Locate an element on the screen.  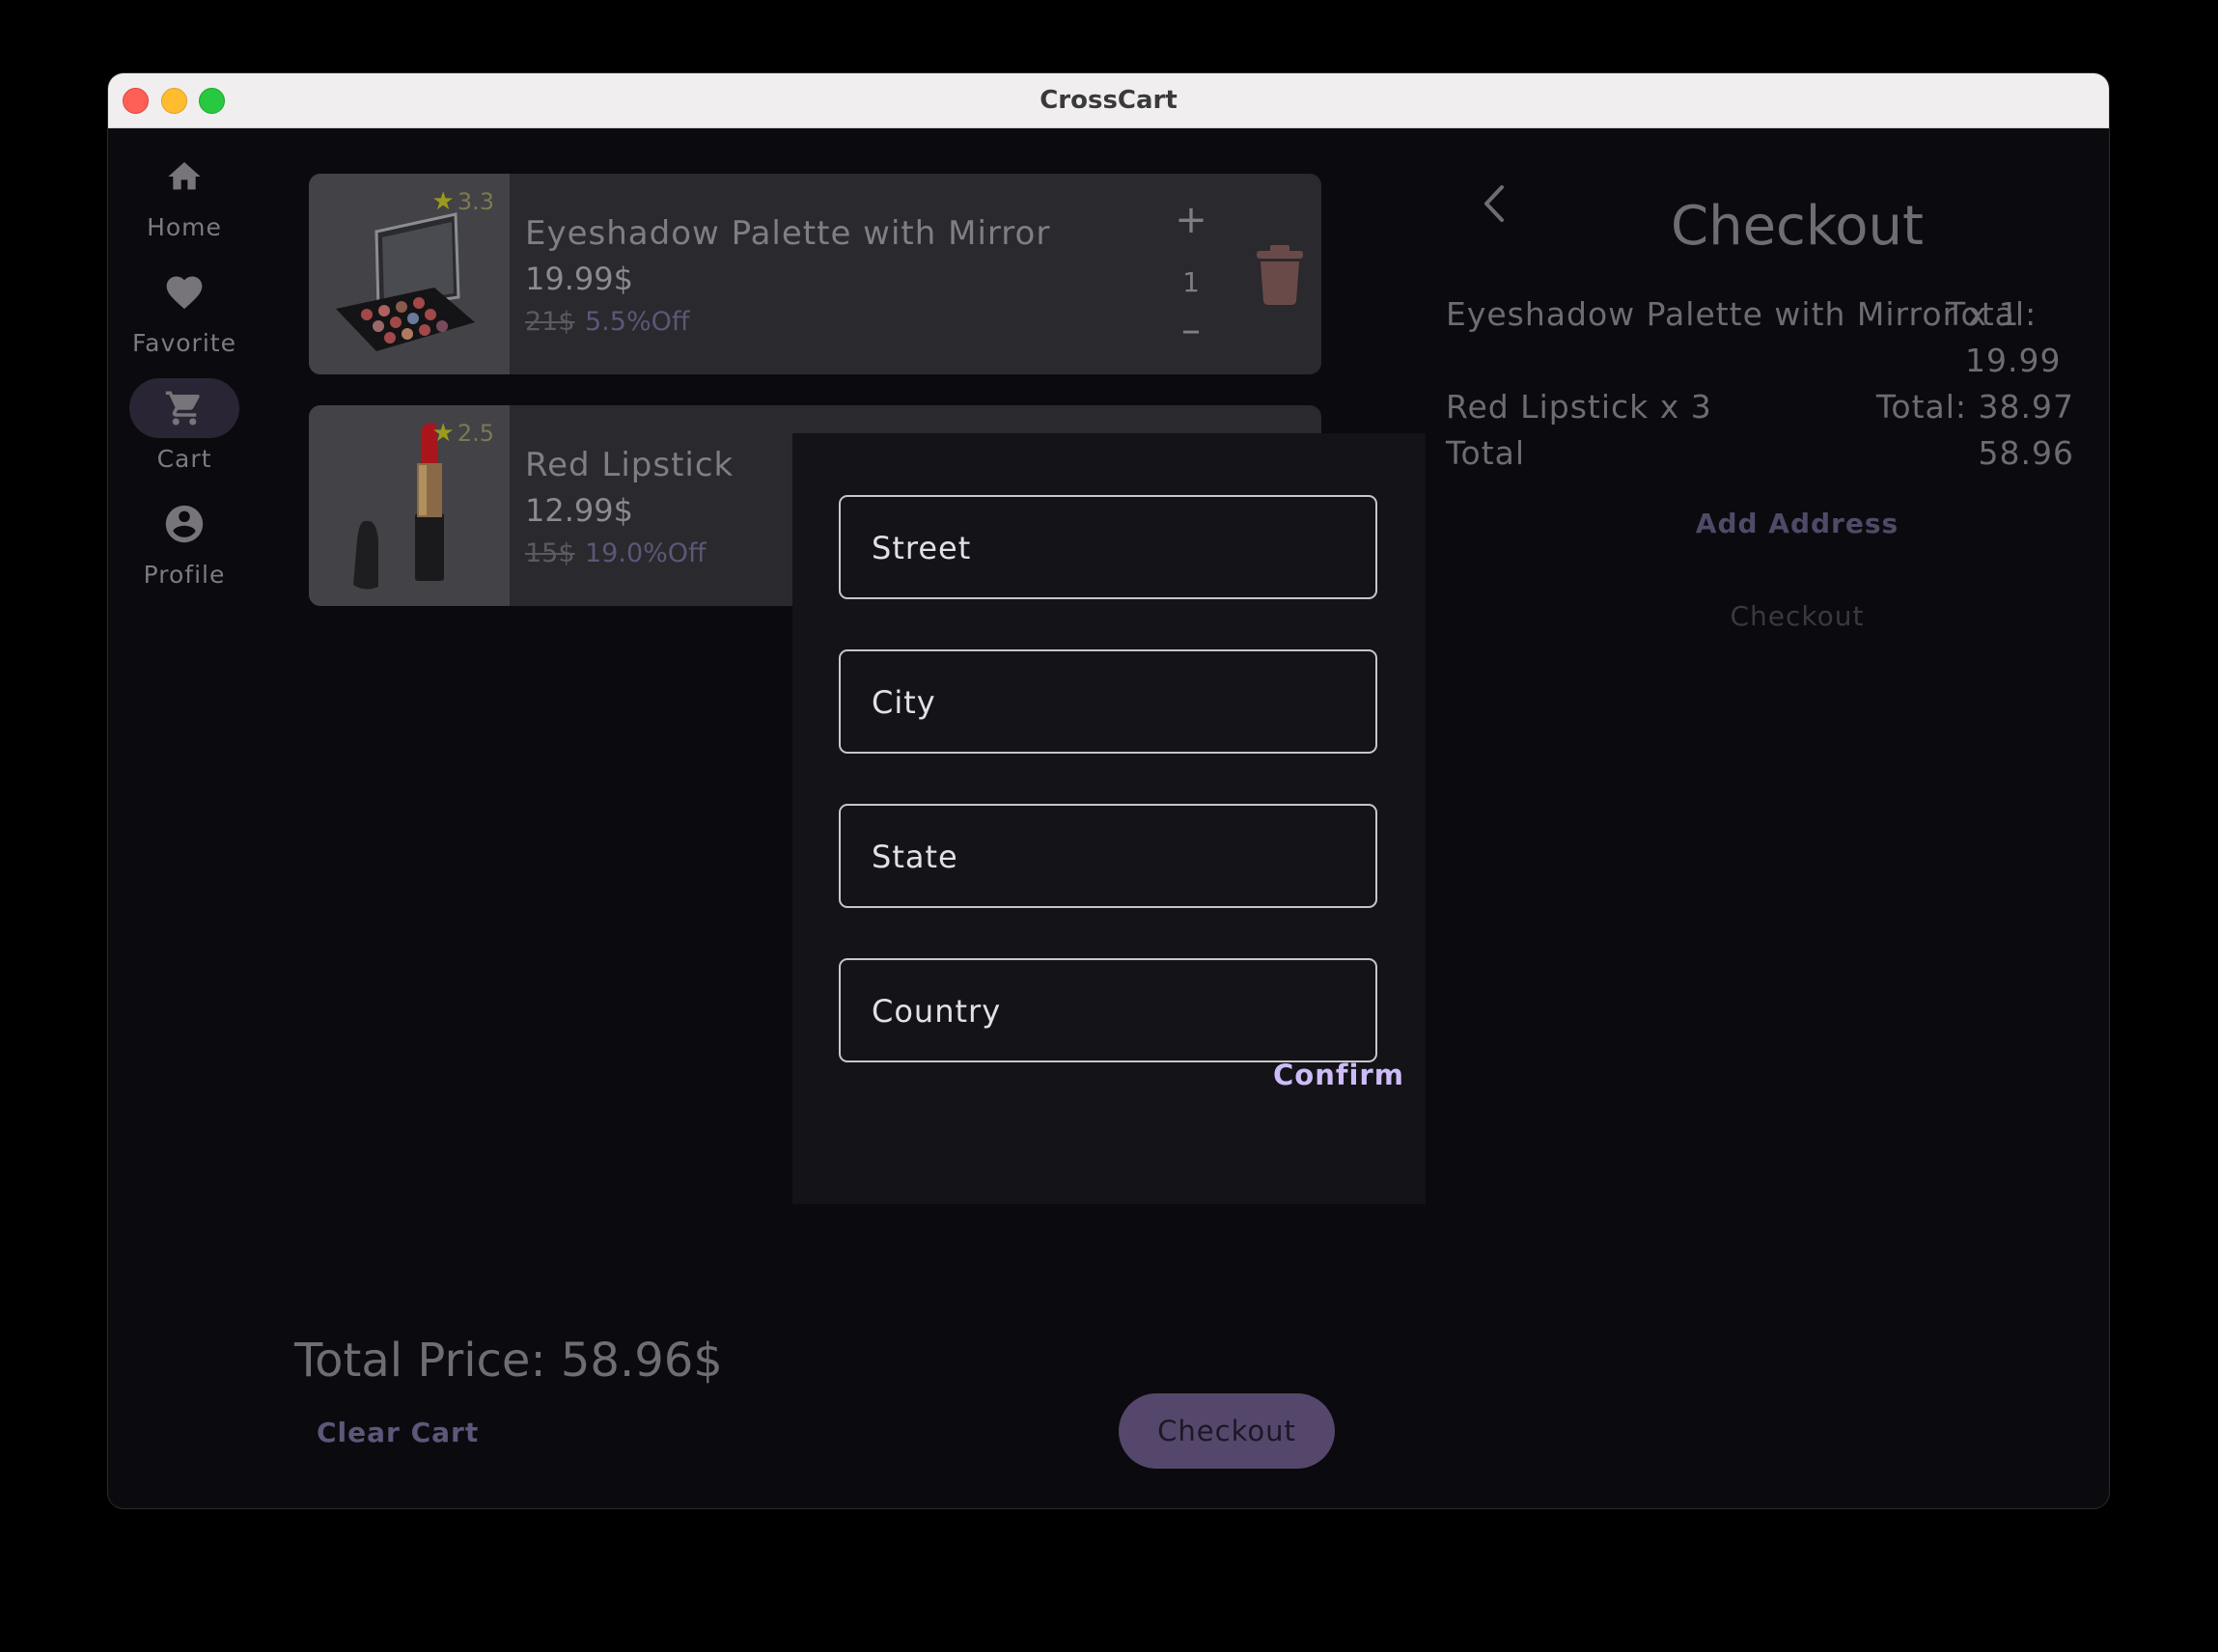
account-circle-icon is located at coordinates (184, 524).